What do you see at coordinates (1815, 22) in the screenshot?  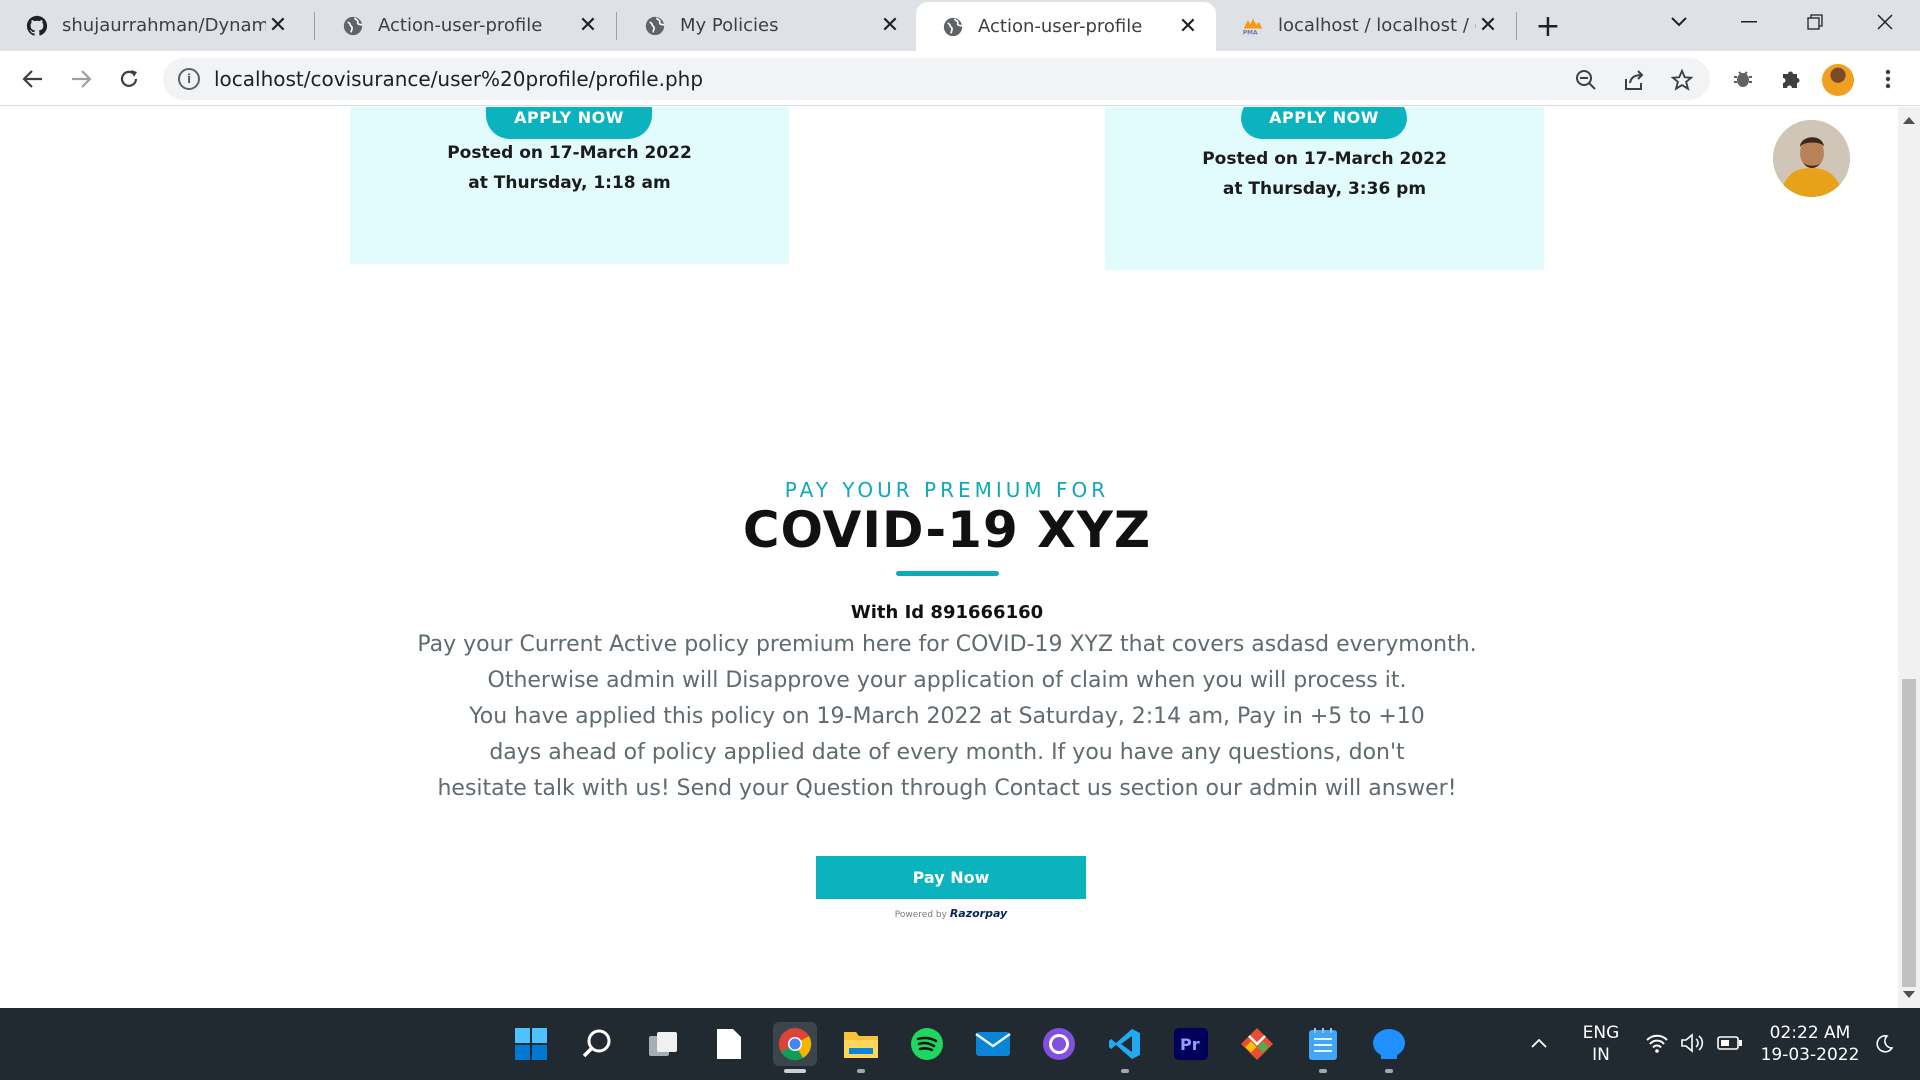 I see `restore-icon` at bounding box center [1815, 22].